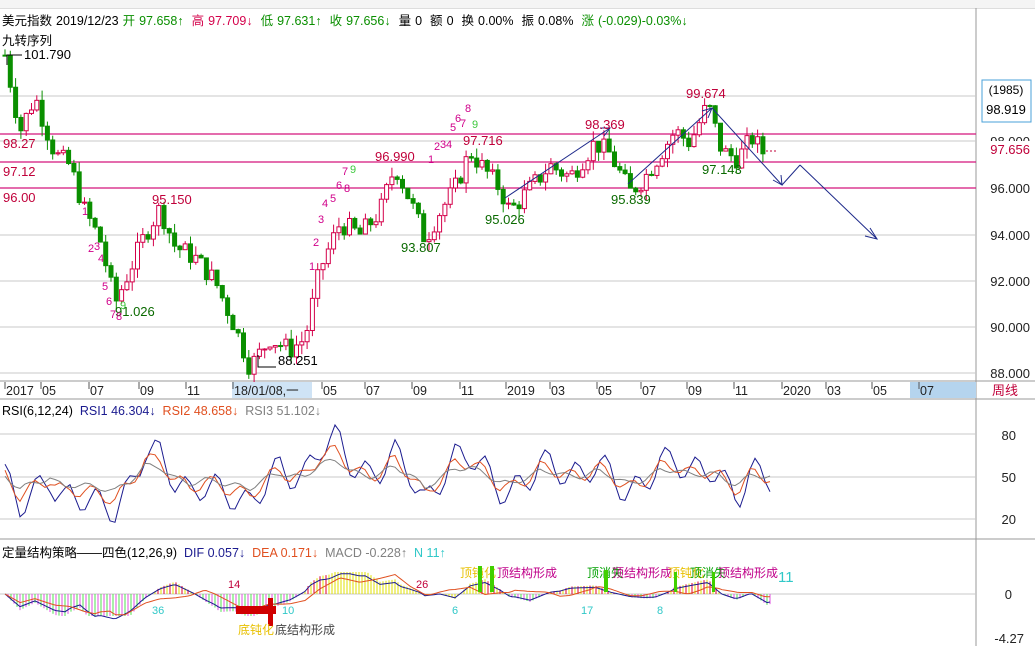  I want to click on dea-line, so click(387, 594).